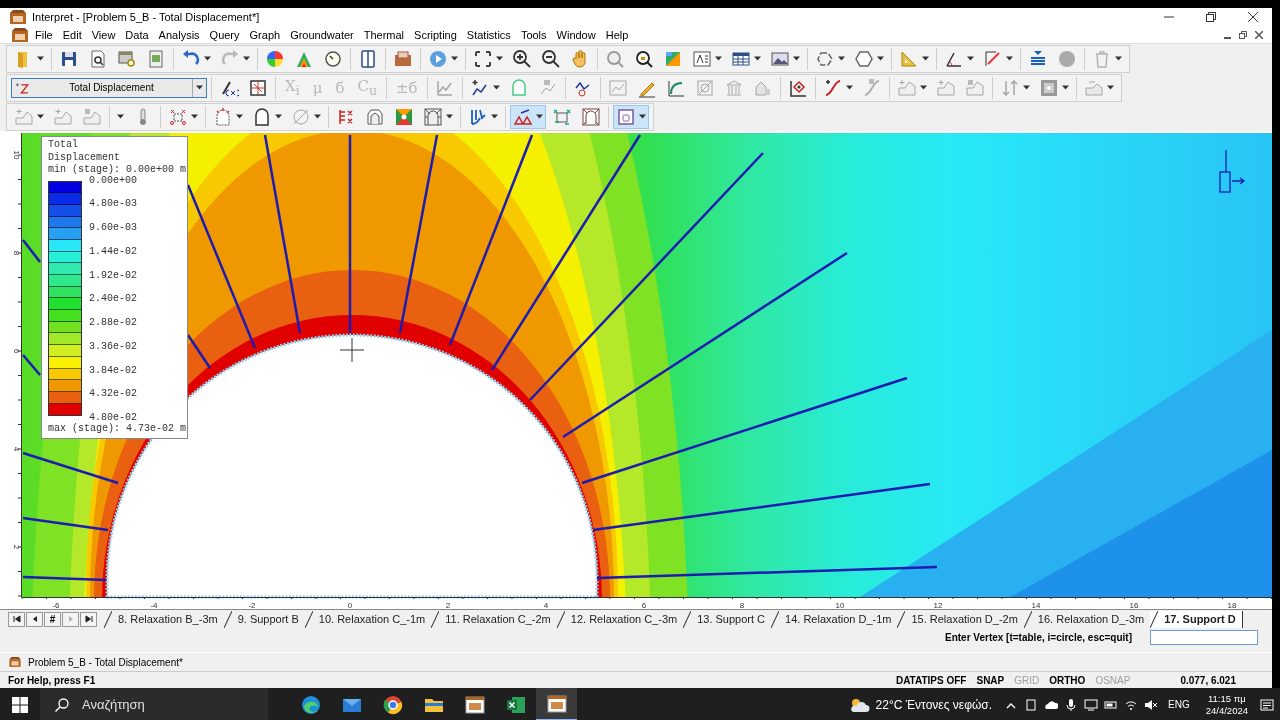 This screenshot has height=720, width=1280. I want to click on result-type-dropdown: Total Displacement, so click(109, 87).